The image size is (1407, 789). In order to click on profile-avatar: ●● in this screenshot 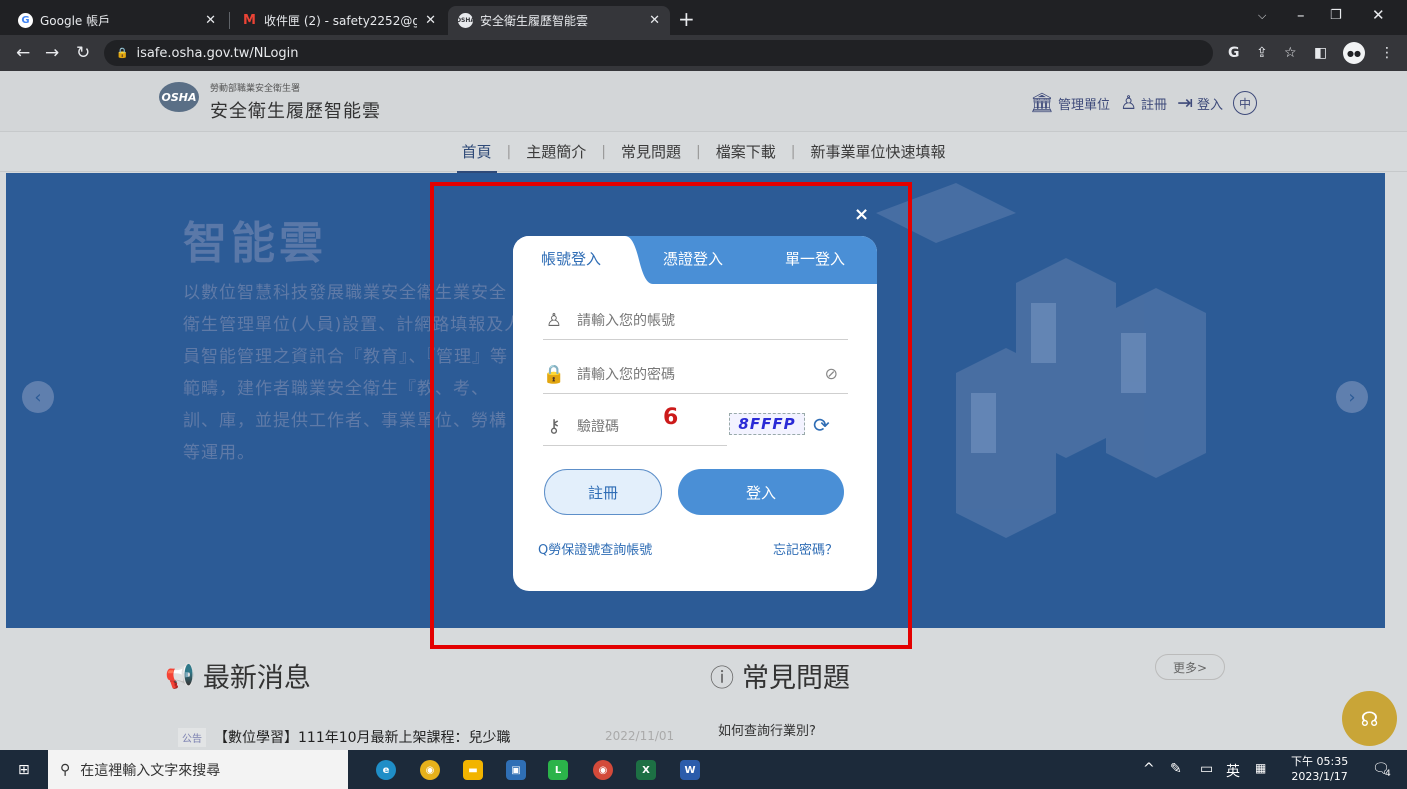, I will do `click(1354, 53)`.